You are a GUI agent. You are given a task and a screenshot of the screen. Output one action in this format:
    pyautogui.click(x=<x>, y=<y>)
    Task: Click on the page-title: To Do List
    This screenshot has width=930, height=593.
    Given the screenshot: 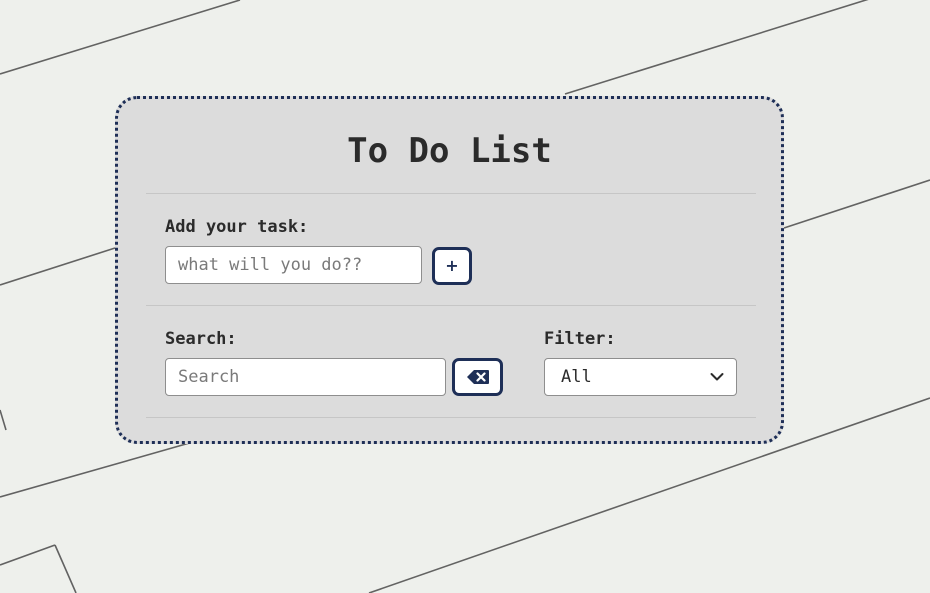 What is the action you would take?
    pyautogui.click(x=449, y=151)
    